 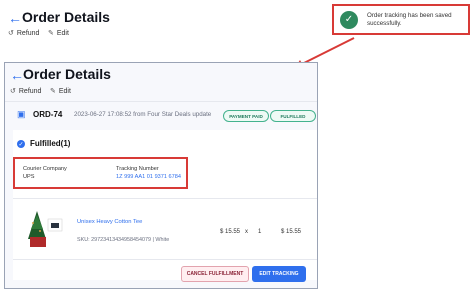 I want to click on edit-tracking-button: EDIT TRACKING, so click(x=279, y=274).